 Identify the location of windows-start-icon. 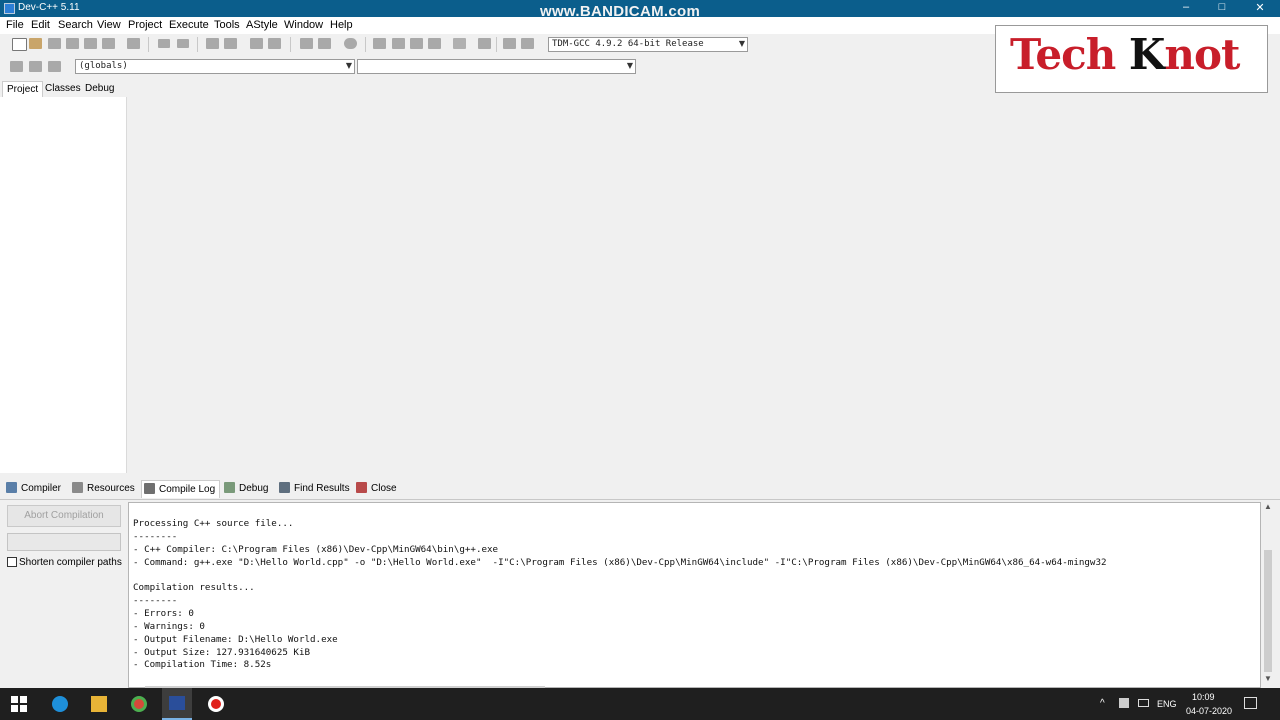
(19, 704).